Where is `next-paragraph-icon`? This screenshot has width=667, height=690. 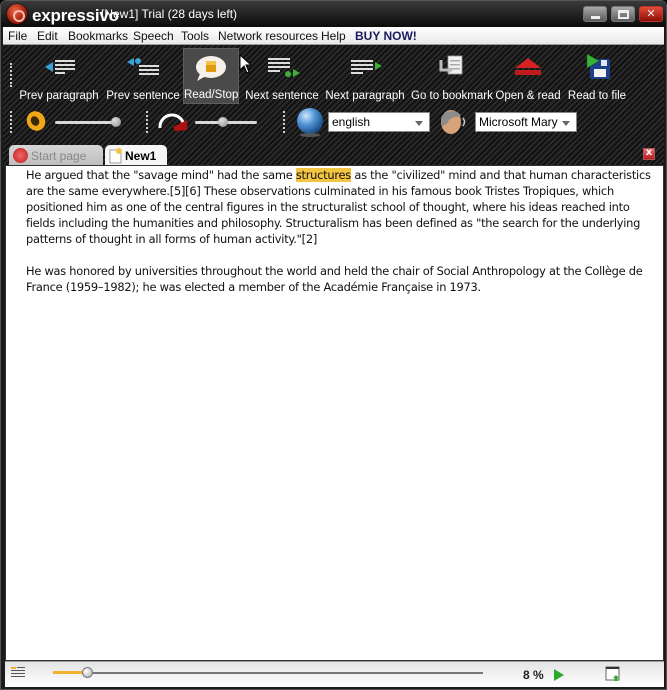
next-paragraph-icon is located at coordinates (366, 67).